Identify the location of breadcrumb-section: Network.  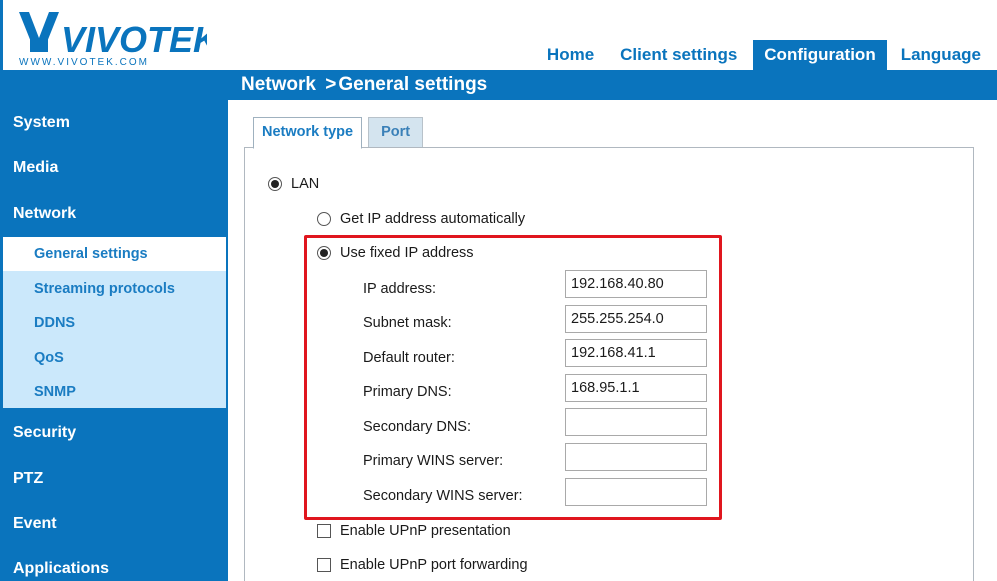
(278, 84).